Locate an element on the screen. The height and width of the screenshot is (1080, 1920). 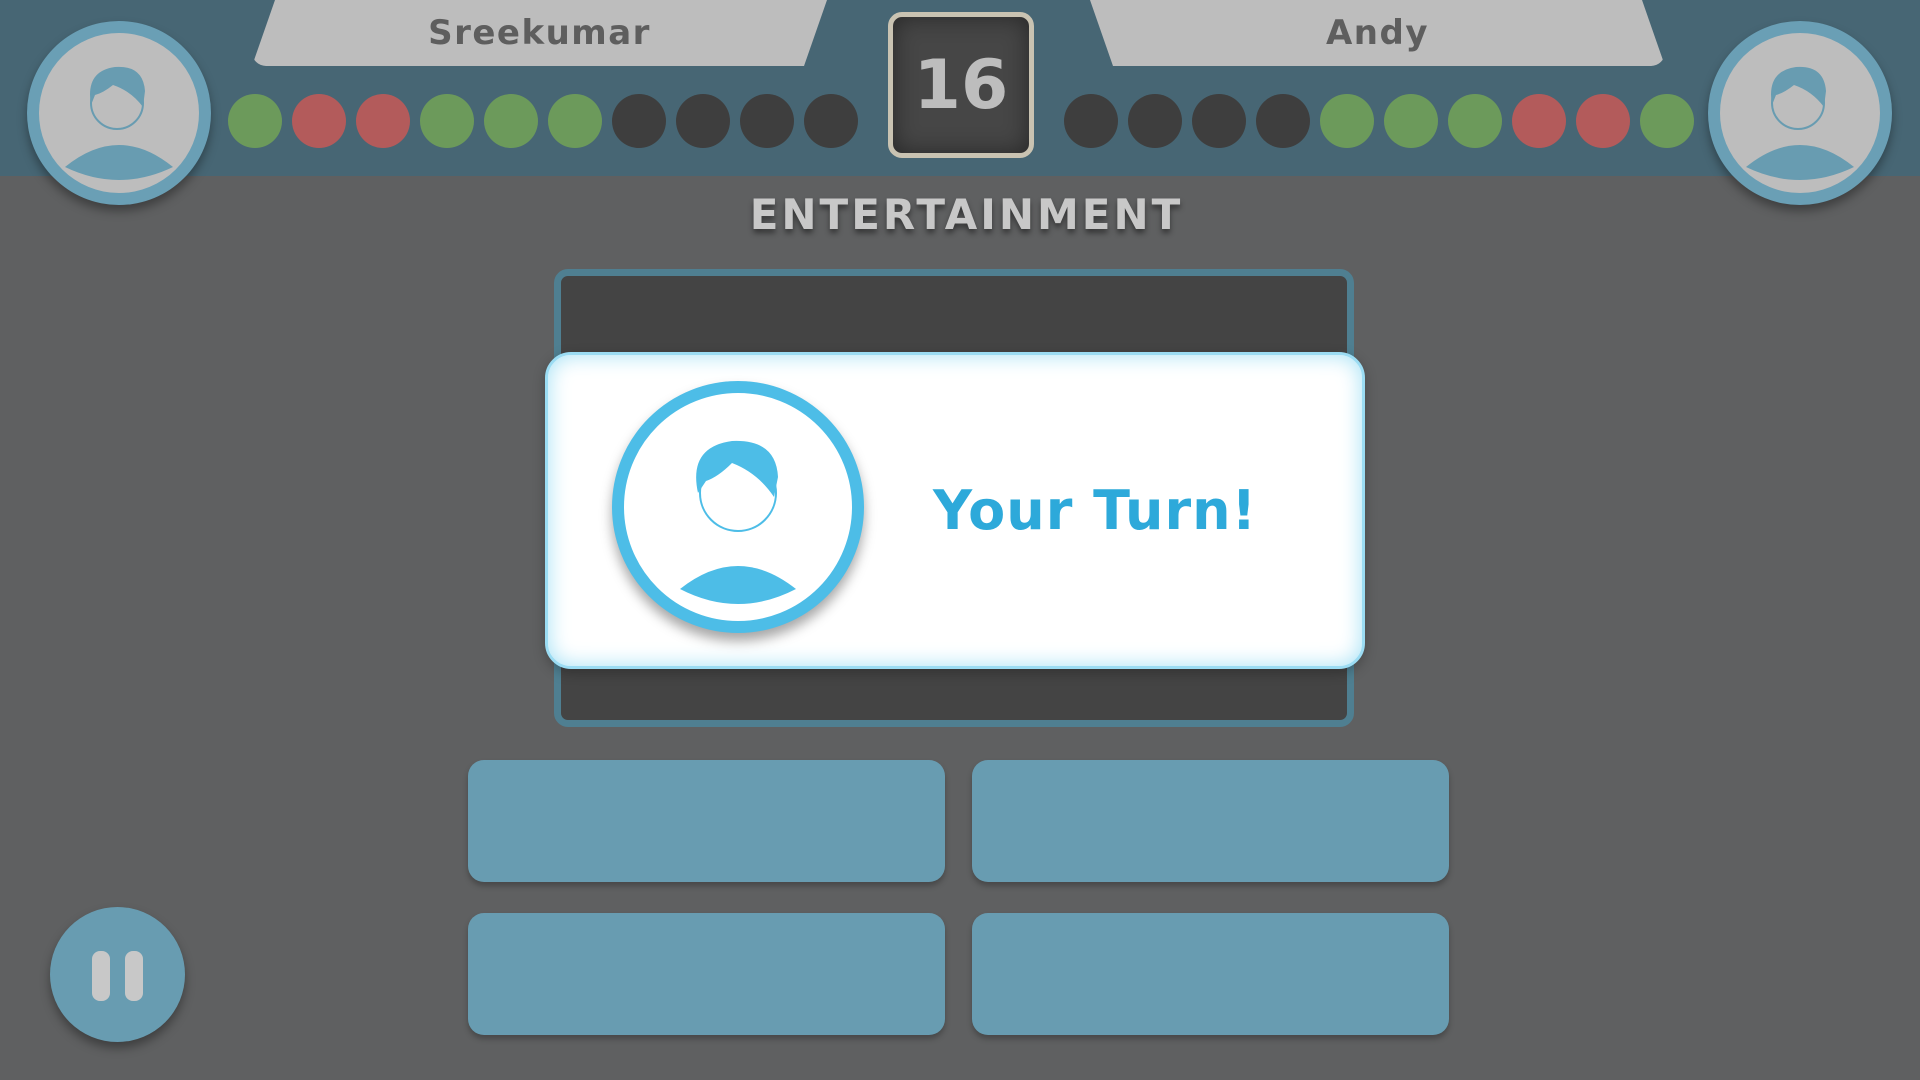
current-player-avatar is located at coordinates (738, 507).